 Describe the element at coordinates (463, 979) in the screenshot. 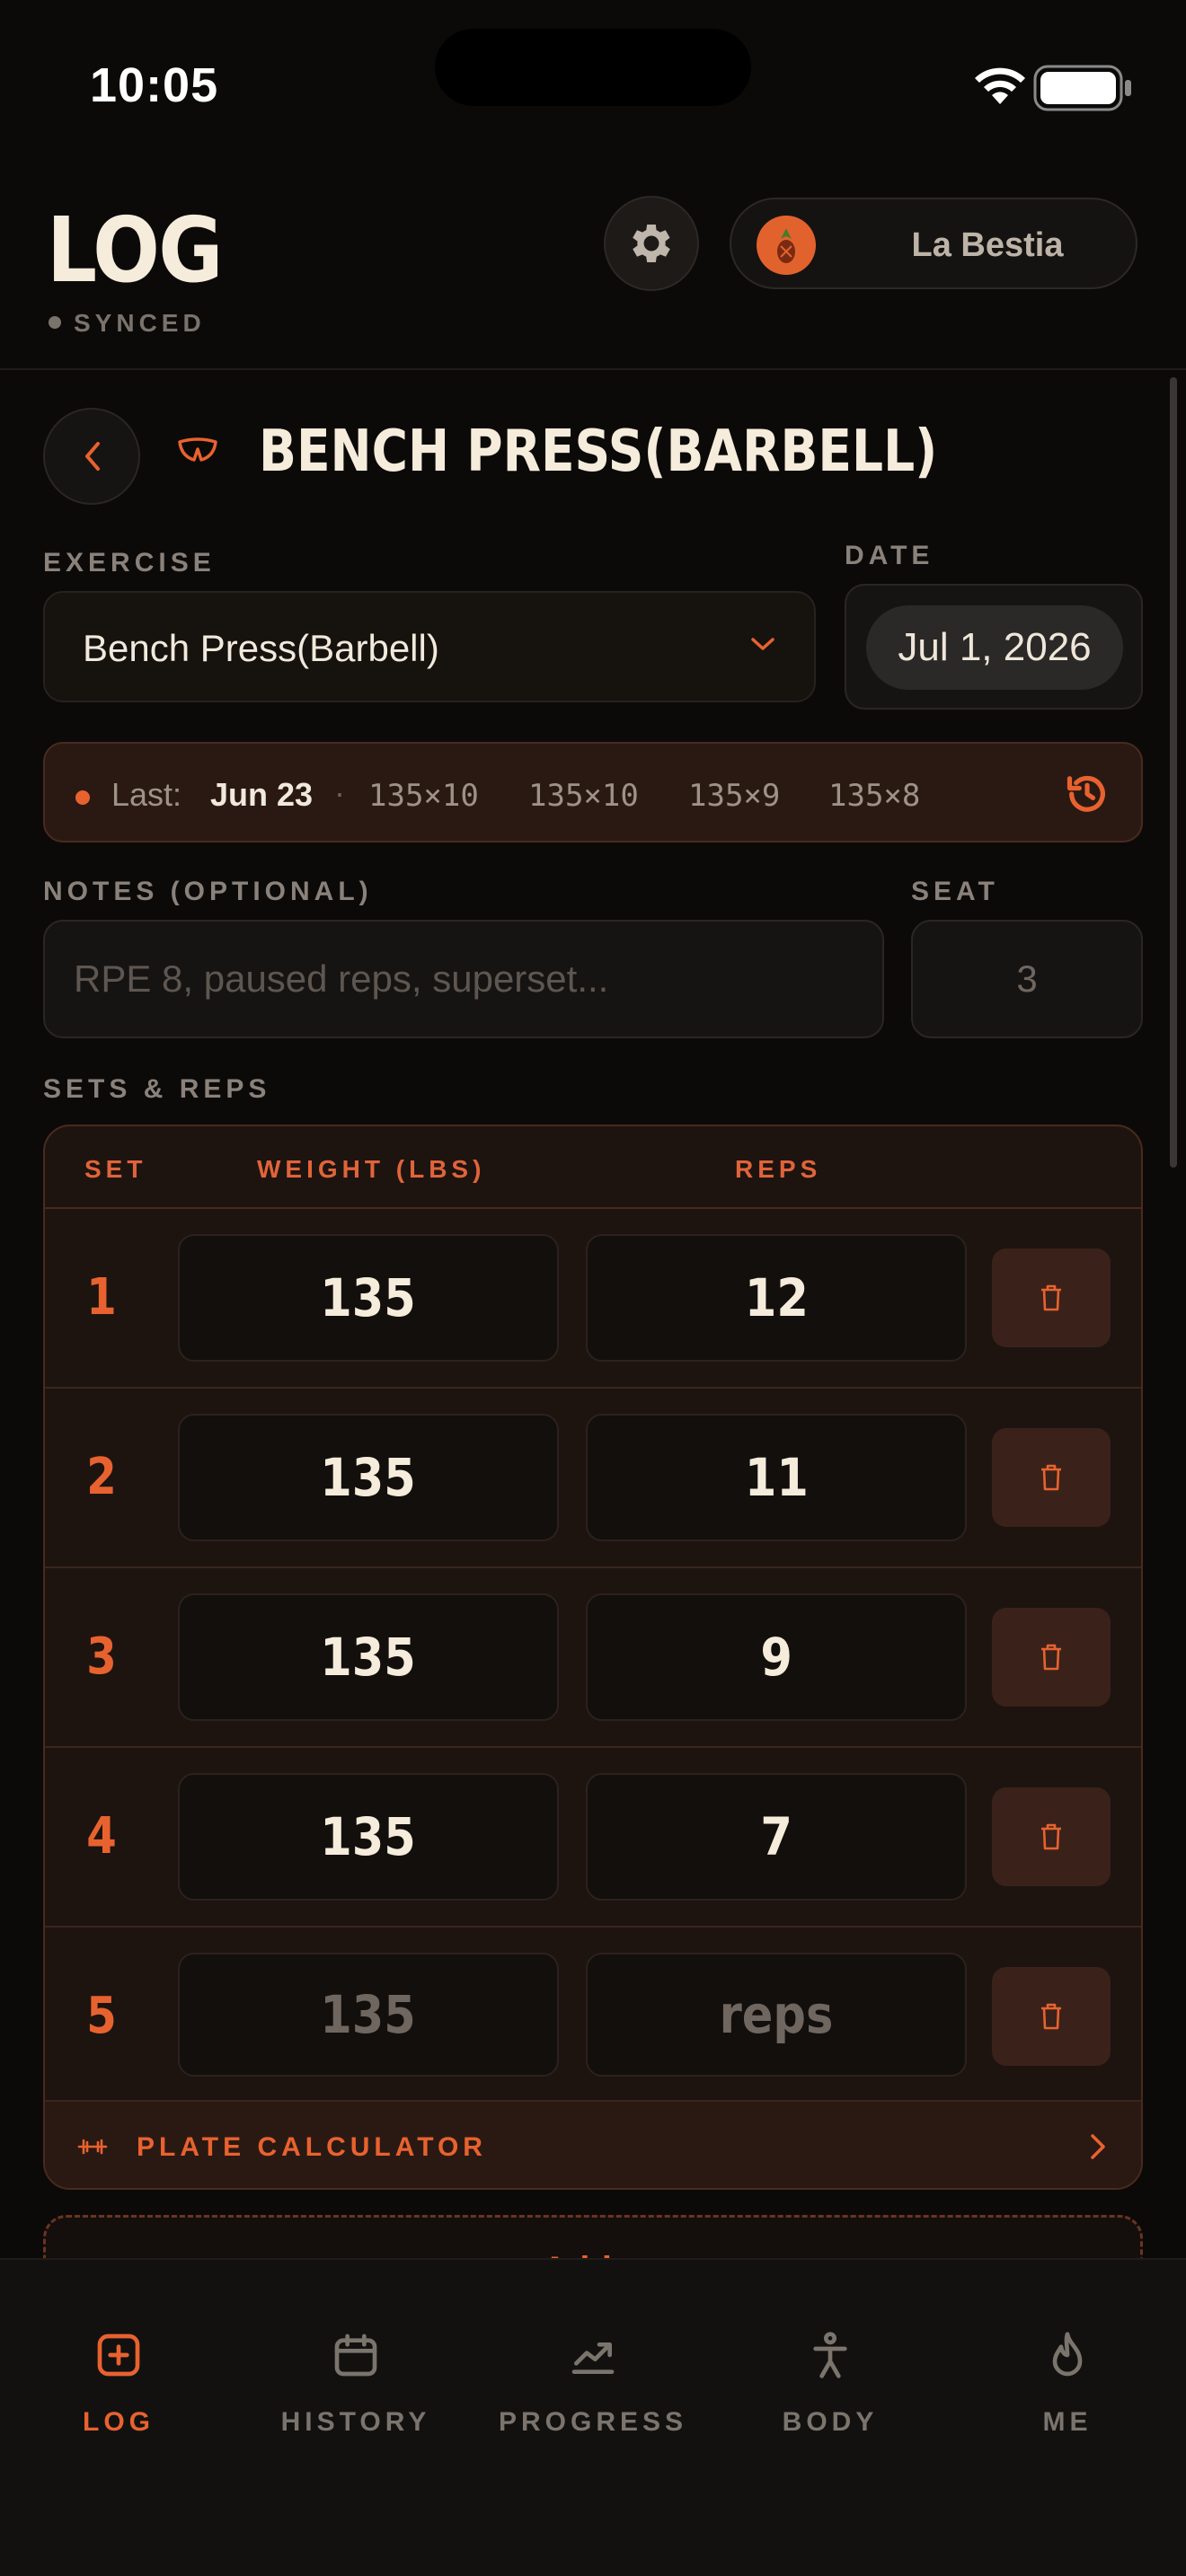

I see `notes-input` at that location.